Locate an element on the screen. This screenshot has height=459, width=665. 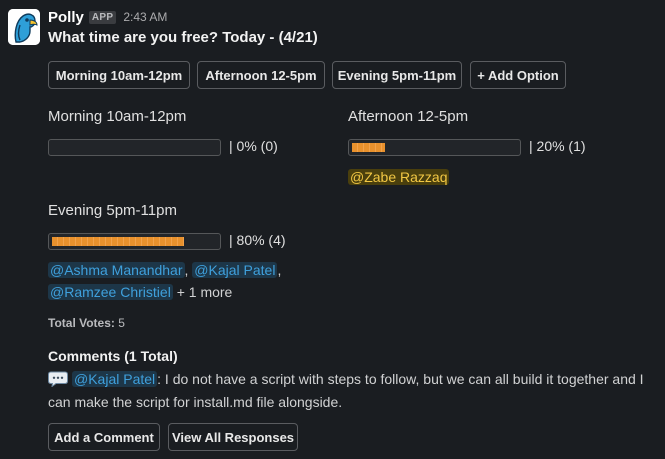
add-comment-button: Add a Comment is located at coordinates (104, 437).